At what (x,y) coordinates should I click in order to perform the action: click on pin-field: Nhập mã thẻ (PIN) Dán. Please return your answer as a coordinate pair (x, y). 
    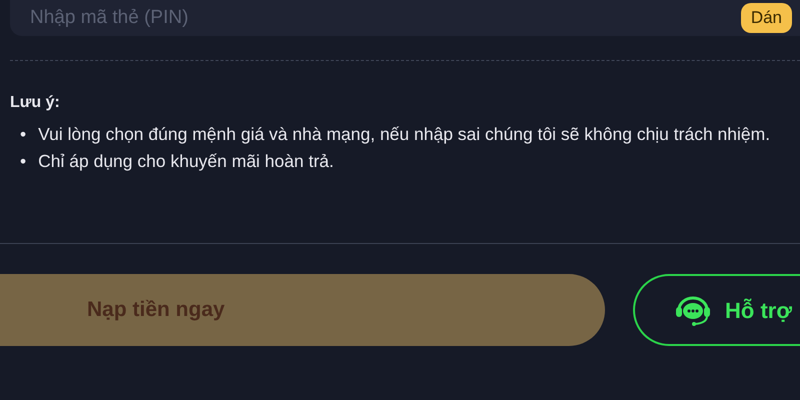
    Looking at the image, I should click on (405, 18).